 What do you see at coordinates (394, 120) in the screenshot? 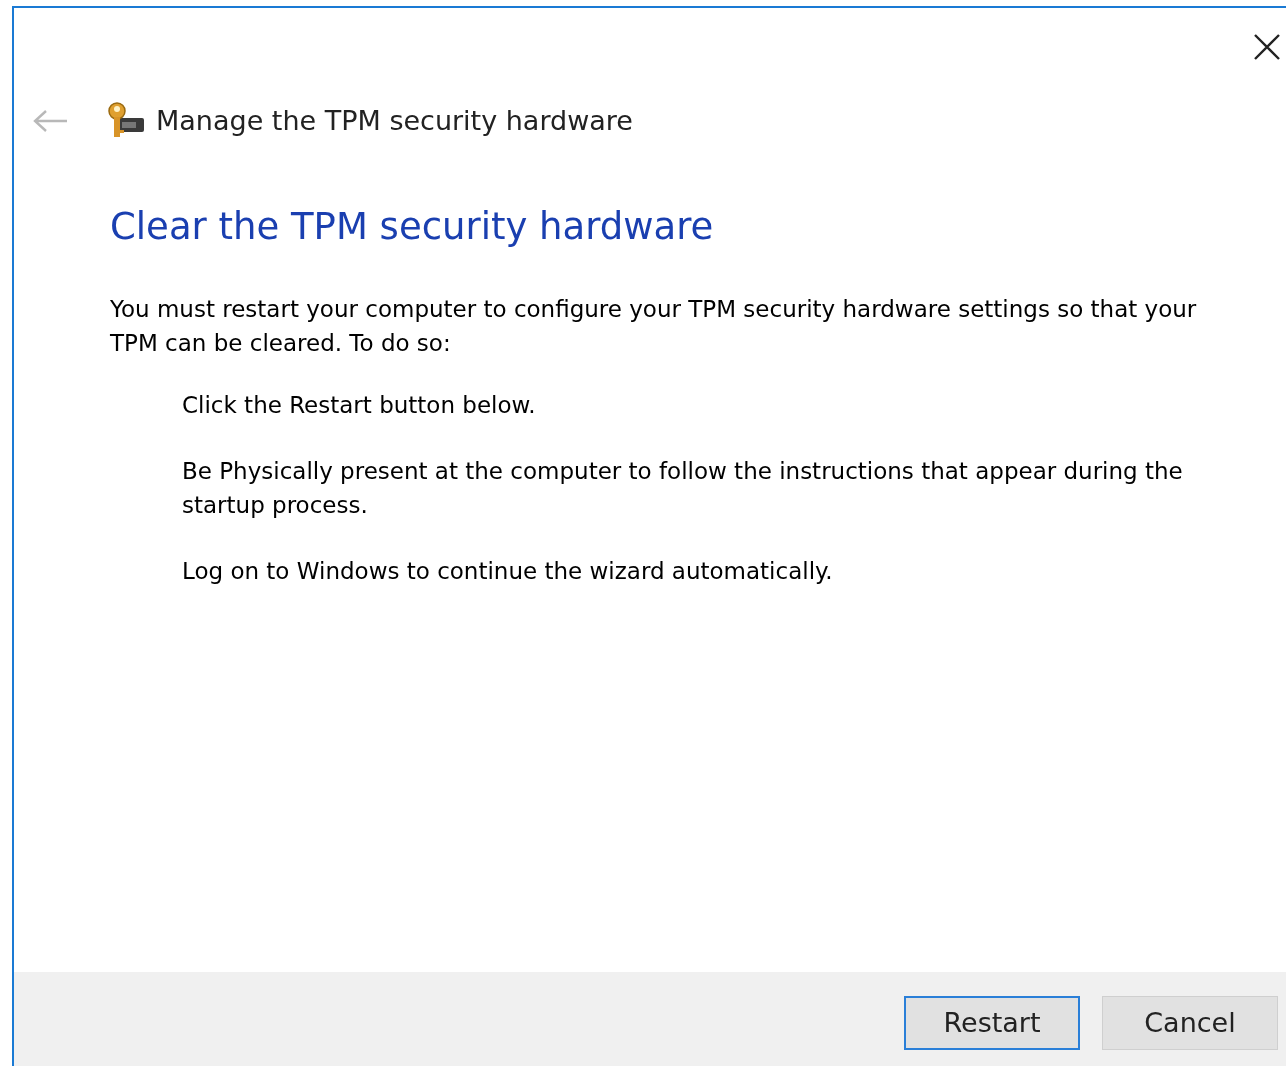
I see `window-title: Manage the TPM security hardware` at bounding box center [394, 120].